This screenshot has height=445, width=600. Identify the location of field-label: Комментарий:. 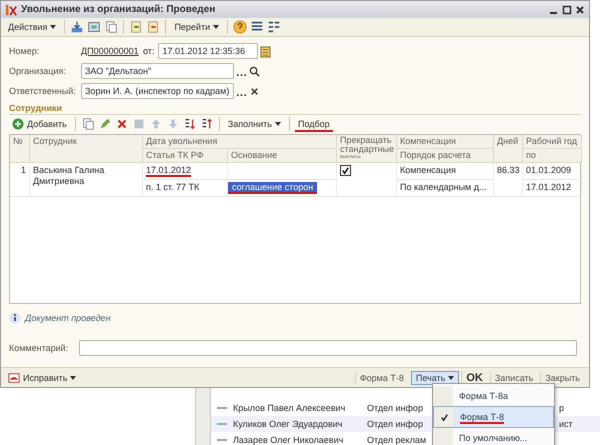
(39, 348).